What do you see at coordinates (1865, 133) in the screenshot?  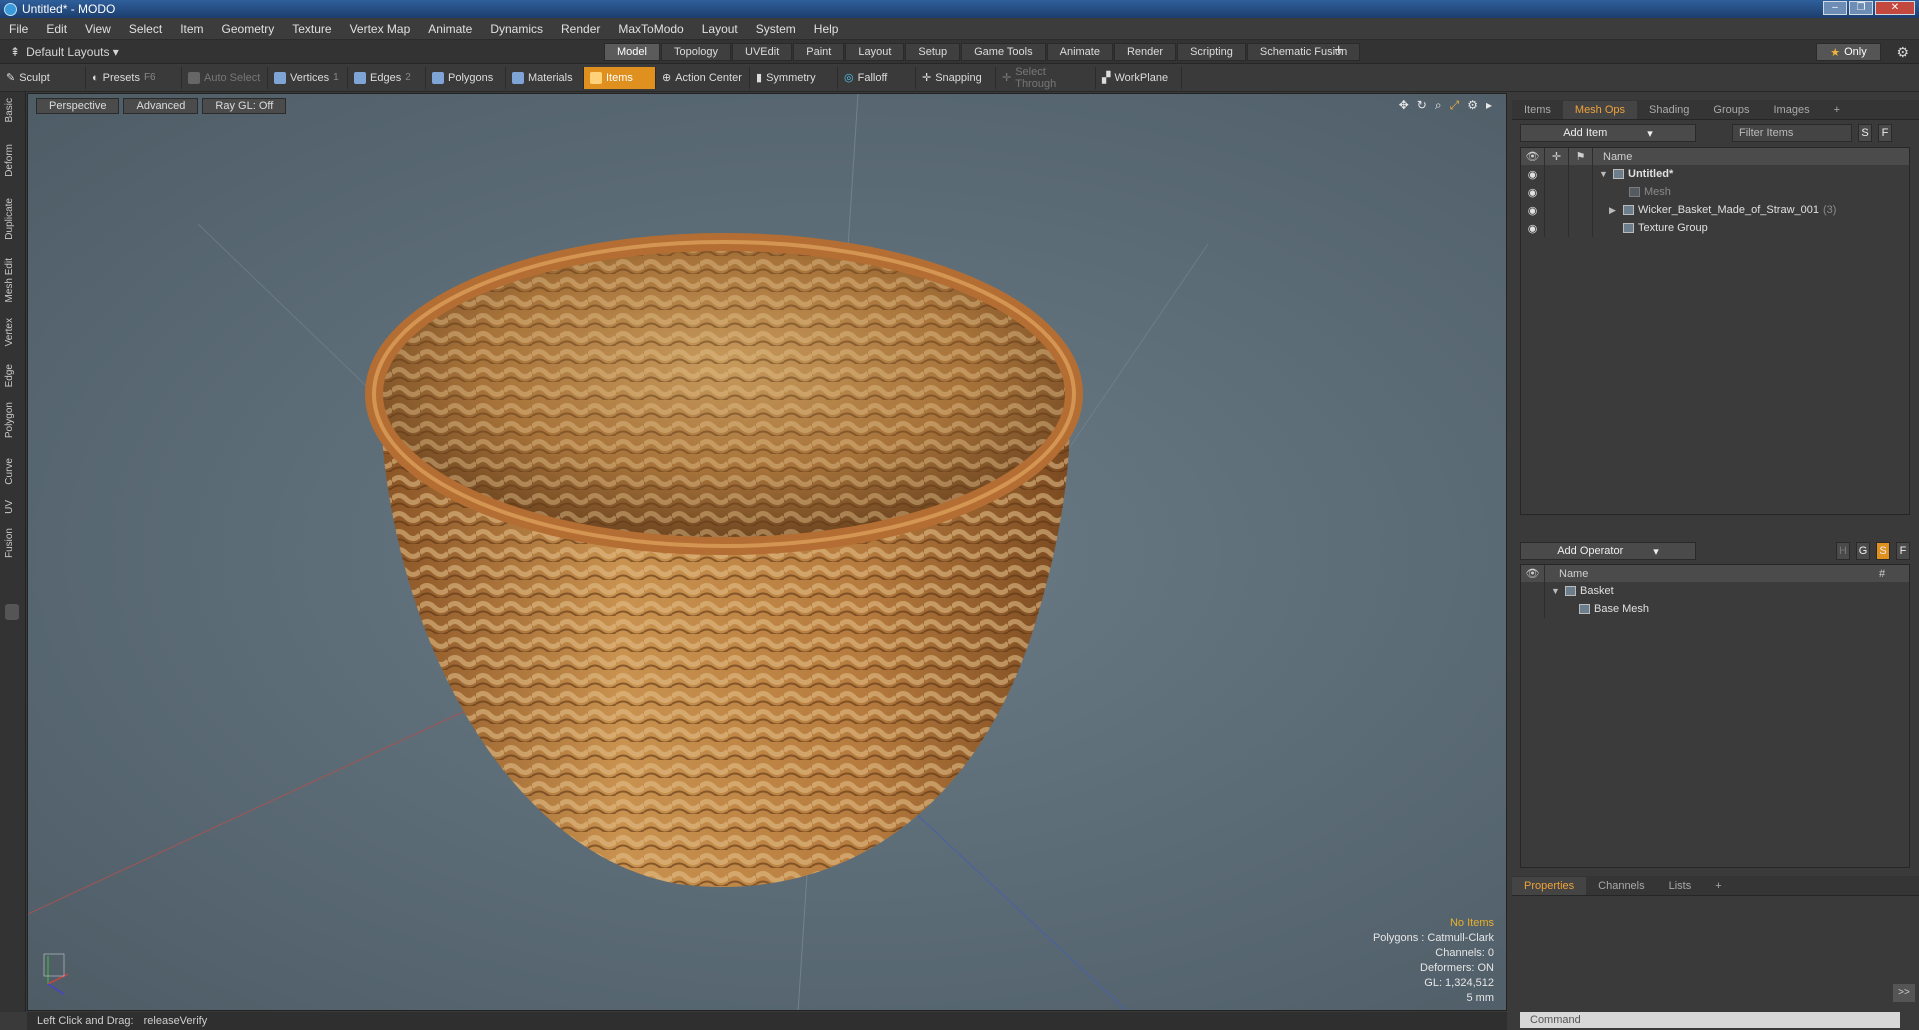 I see `s-button: S` at bounding box center [1865, 133].